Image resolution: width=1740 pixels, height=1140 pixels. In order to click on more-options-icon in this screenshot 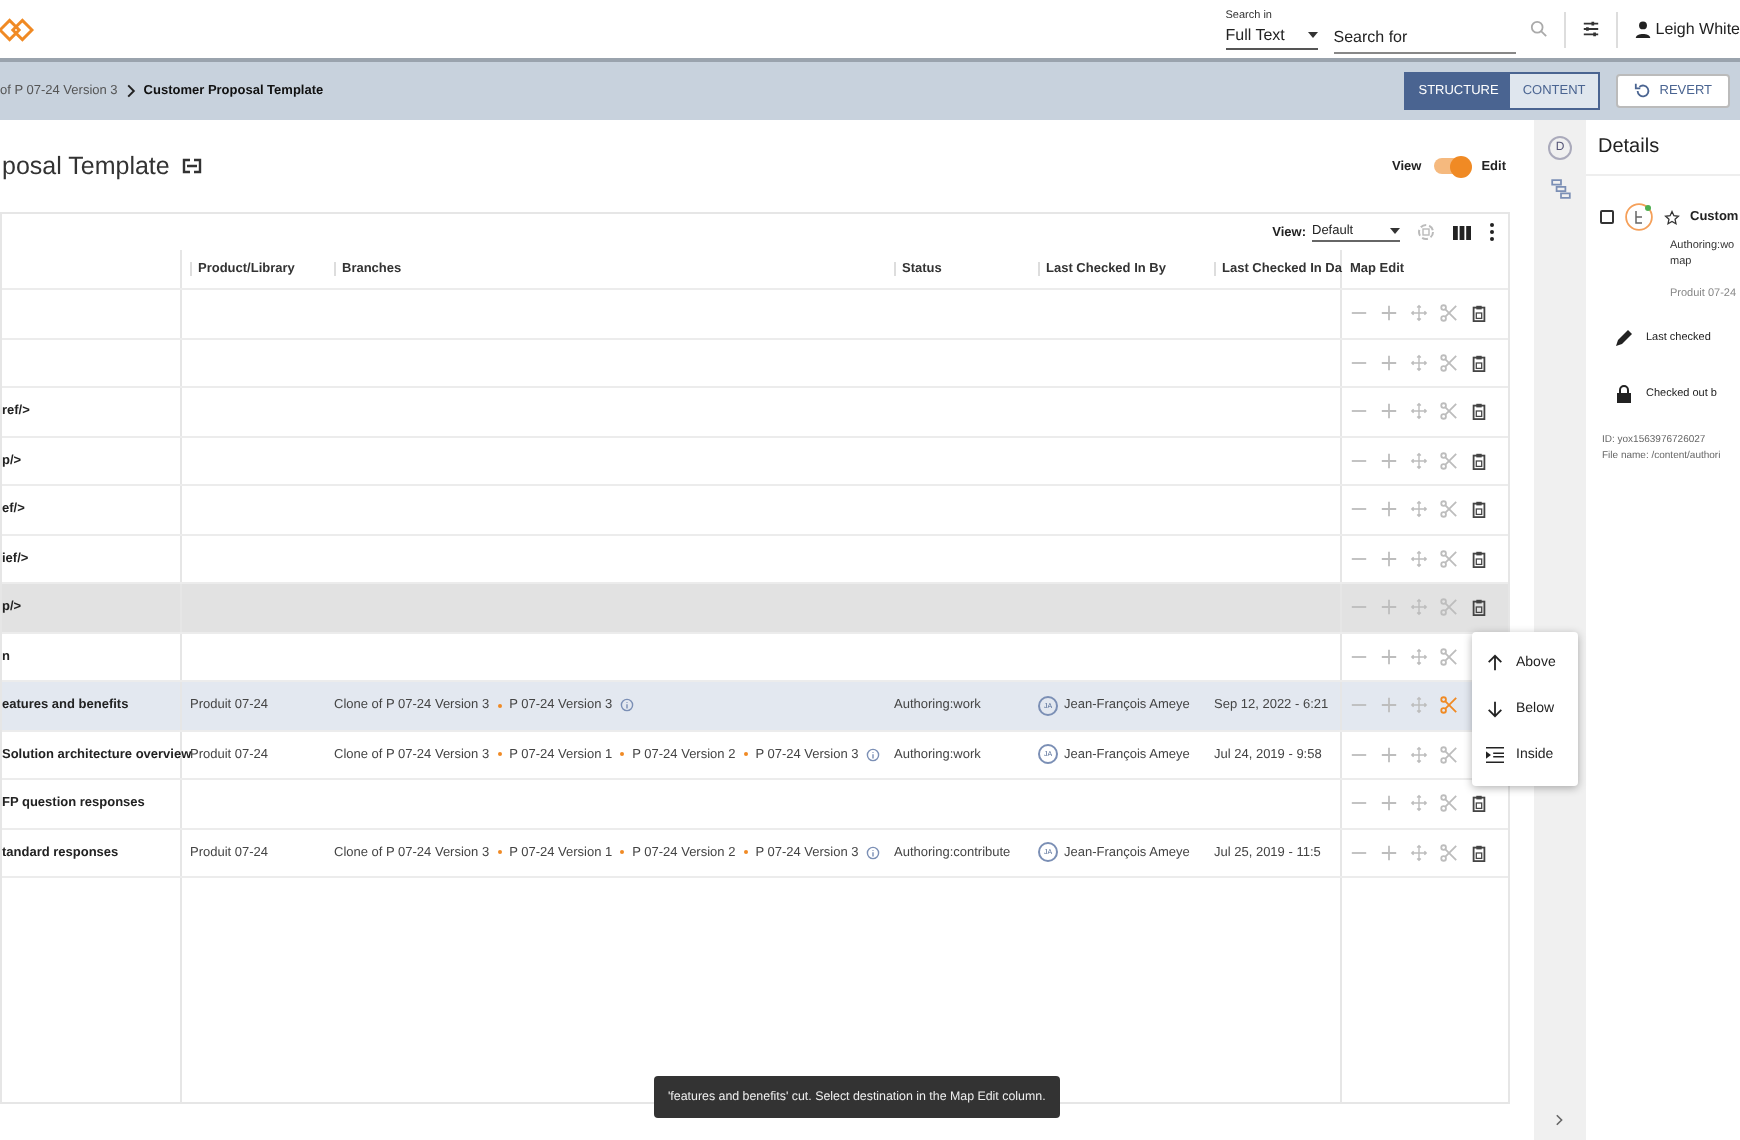, I will do `click(1492, 232)`.